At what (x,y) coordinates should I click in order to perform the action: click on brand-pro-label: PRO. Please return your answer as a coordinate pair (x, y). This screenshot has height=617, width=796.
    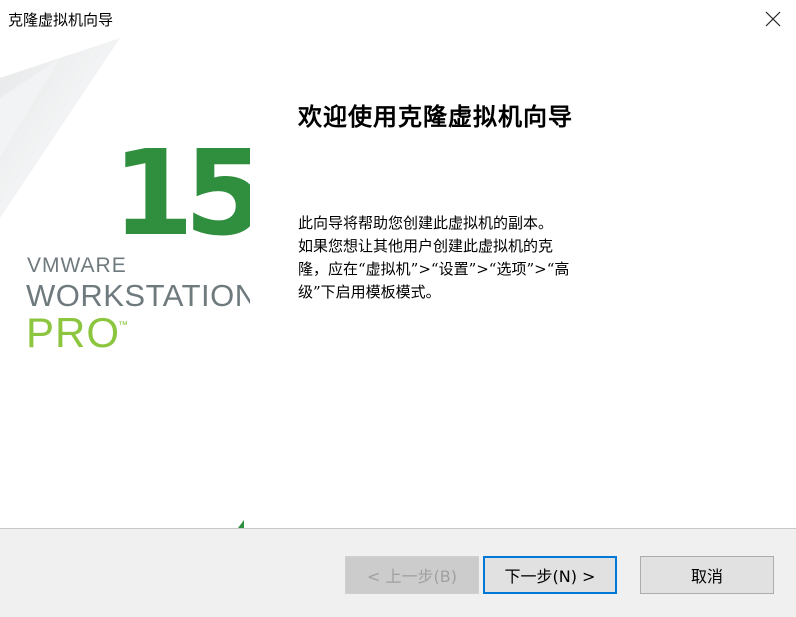
    Looking at the image, I should click on (73, 332).